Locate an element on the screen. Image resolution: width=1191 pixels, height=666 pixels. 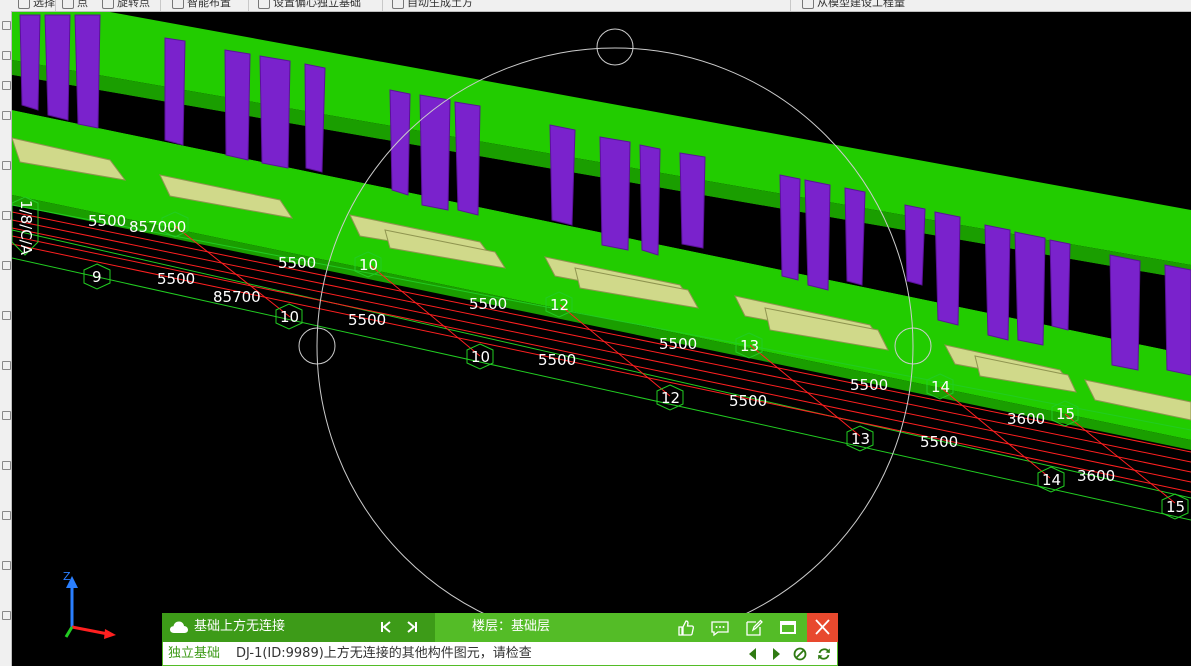
axis-left-label: 1/8/C/A is located at coordinates (26, 228).